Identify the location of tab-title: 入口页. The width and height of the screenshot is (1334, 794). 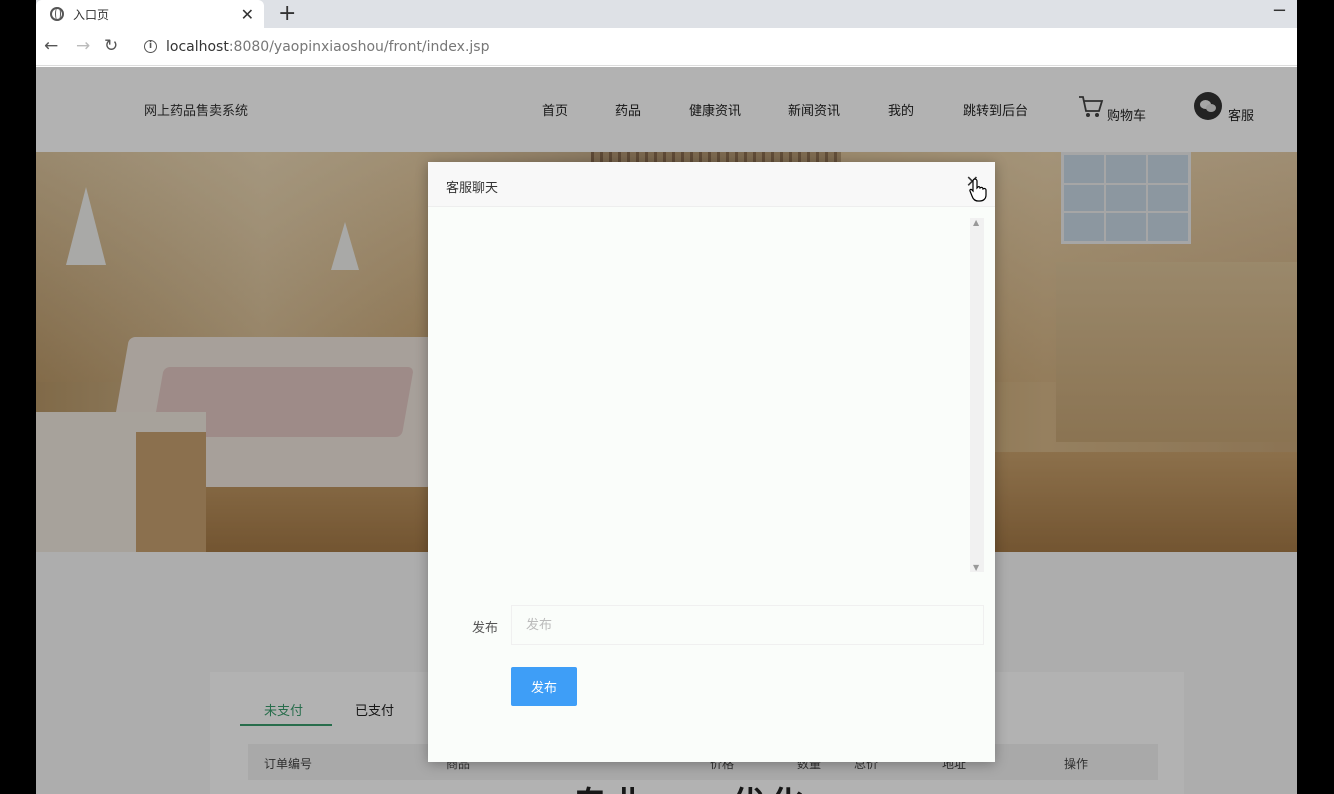
(91, 14).